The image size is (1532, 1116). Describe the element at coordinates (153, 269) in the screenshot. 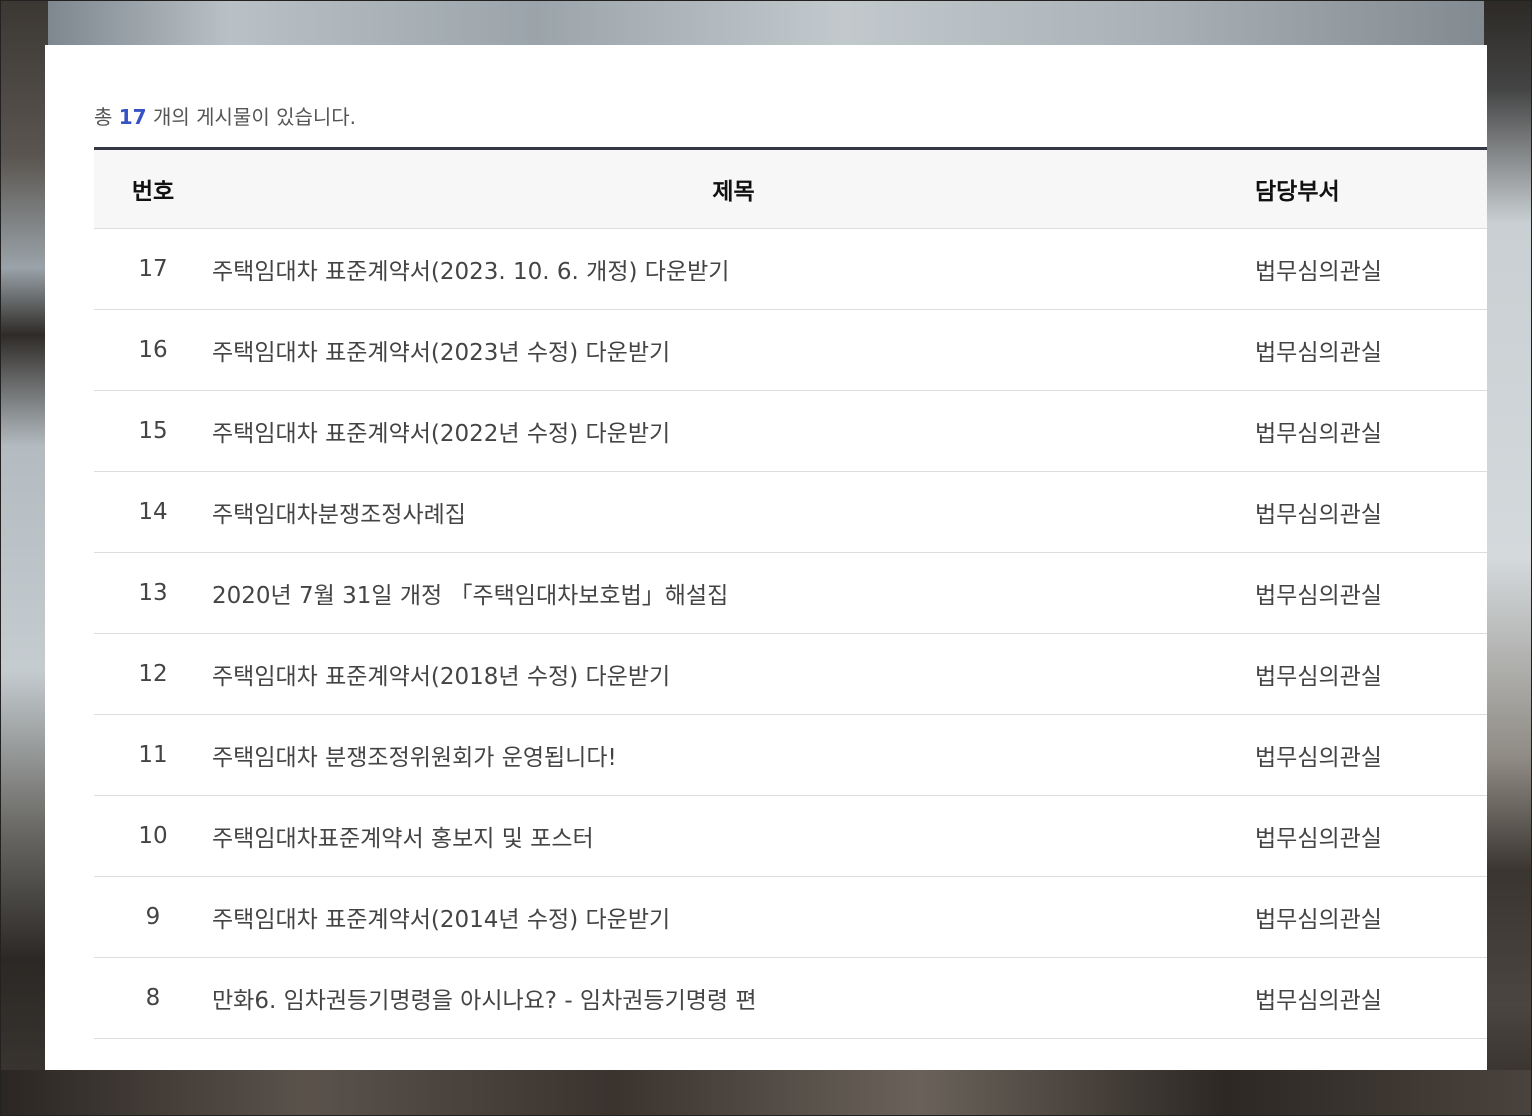

I see `row-number: 17` at that location.